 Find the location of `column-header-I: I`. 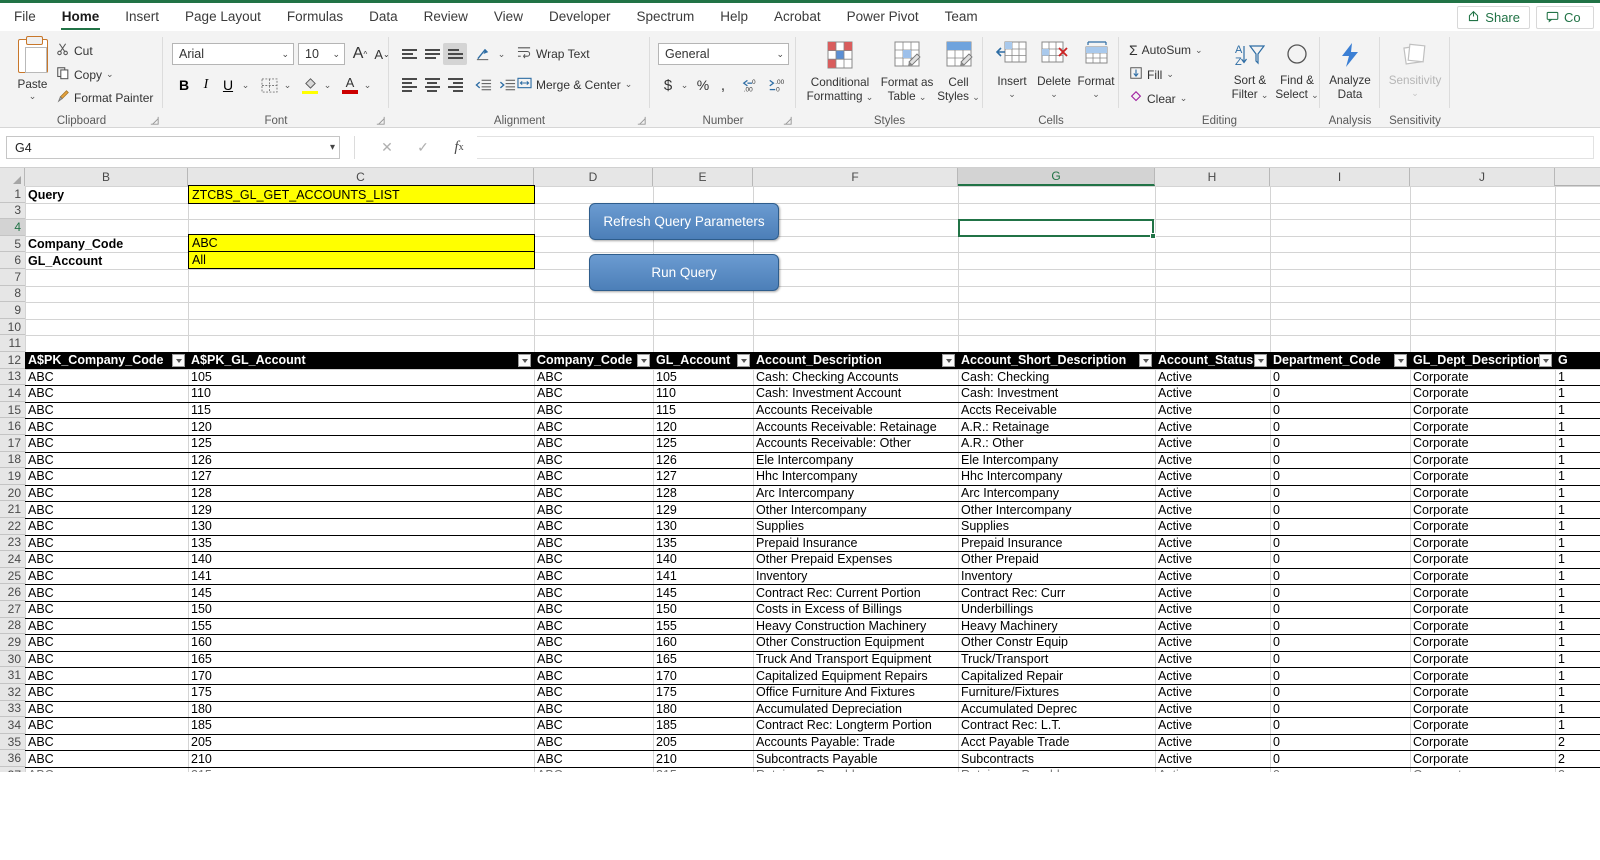

column-header-I: I is located at coordinates (1340, 177).